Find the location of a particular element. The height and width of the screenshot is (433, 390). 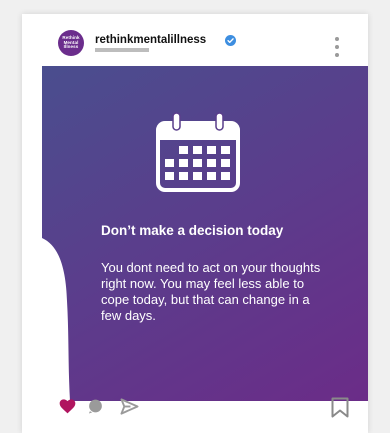

more-options-icon is located at coordinates (337, 47).